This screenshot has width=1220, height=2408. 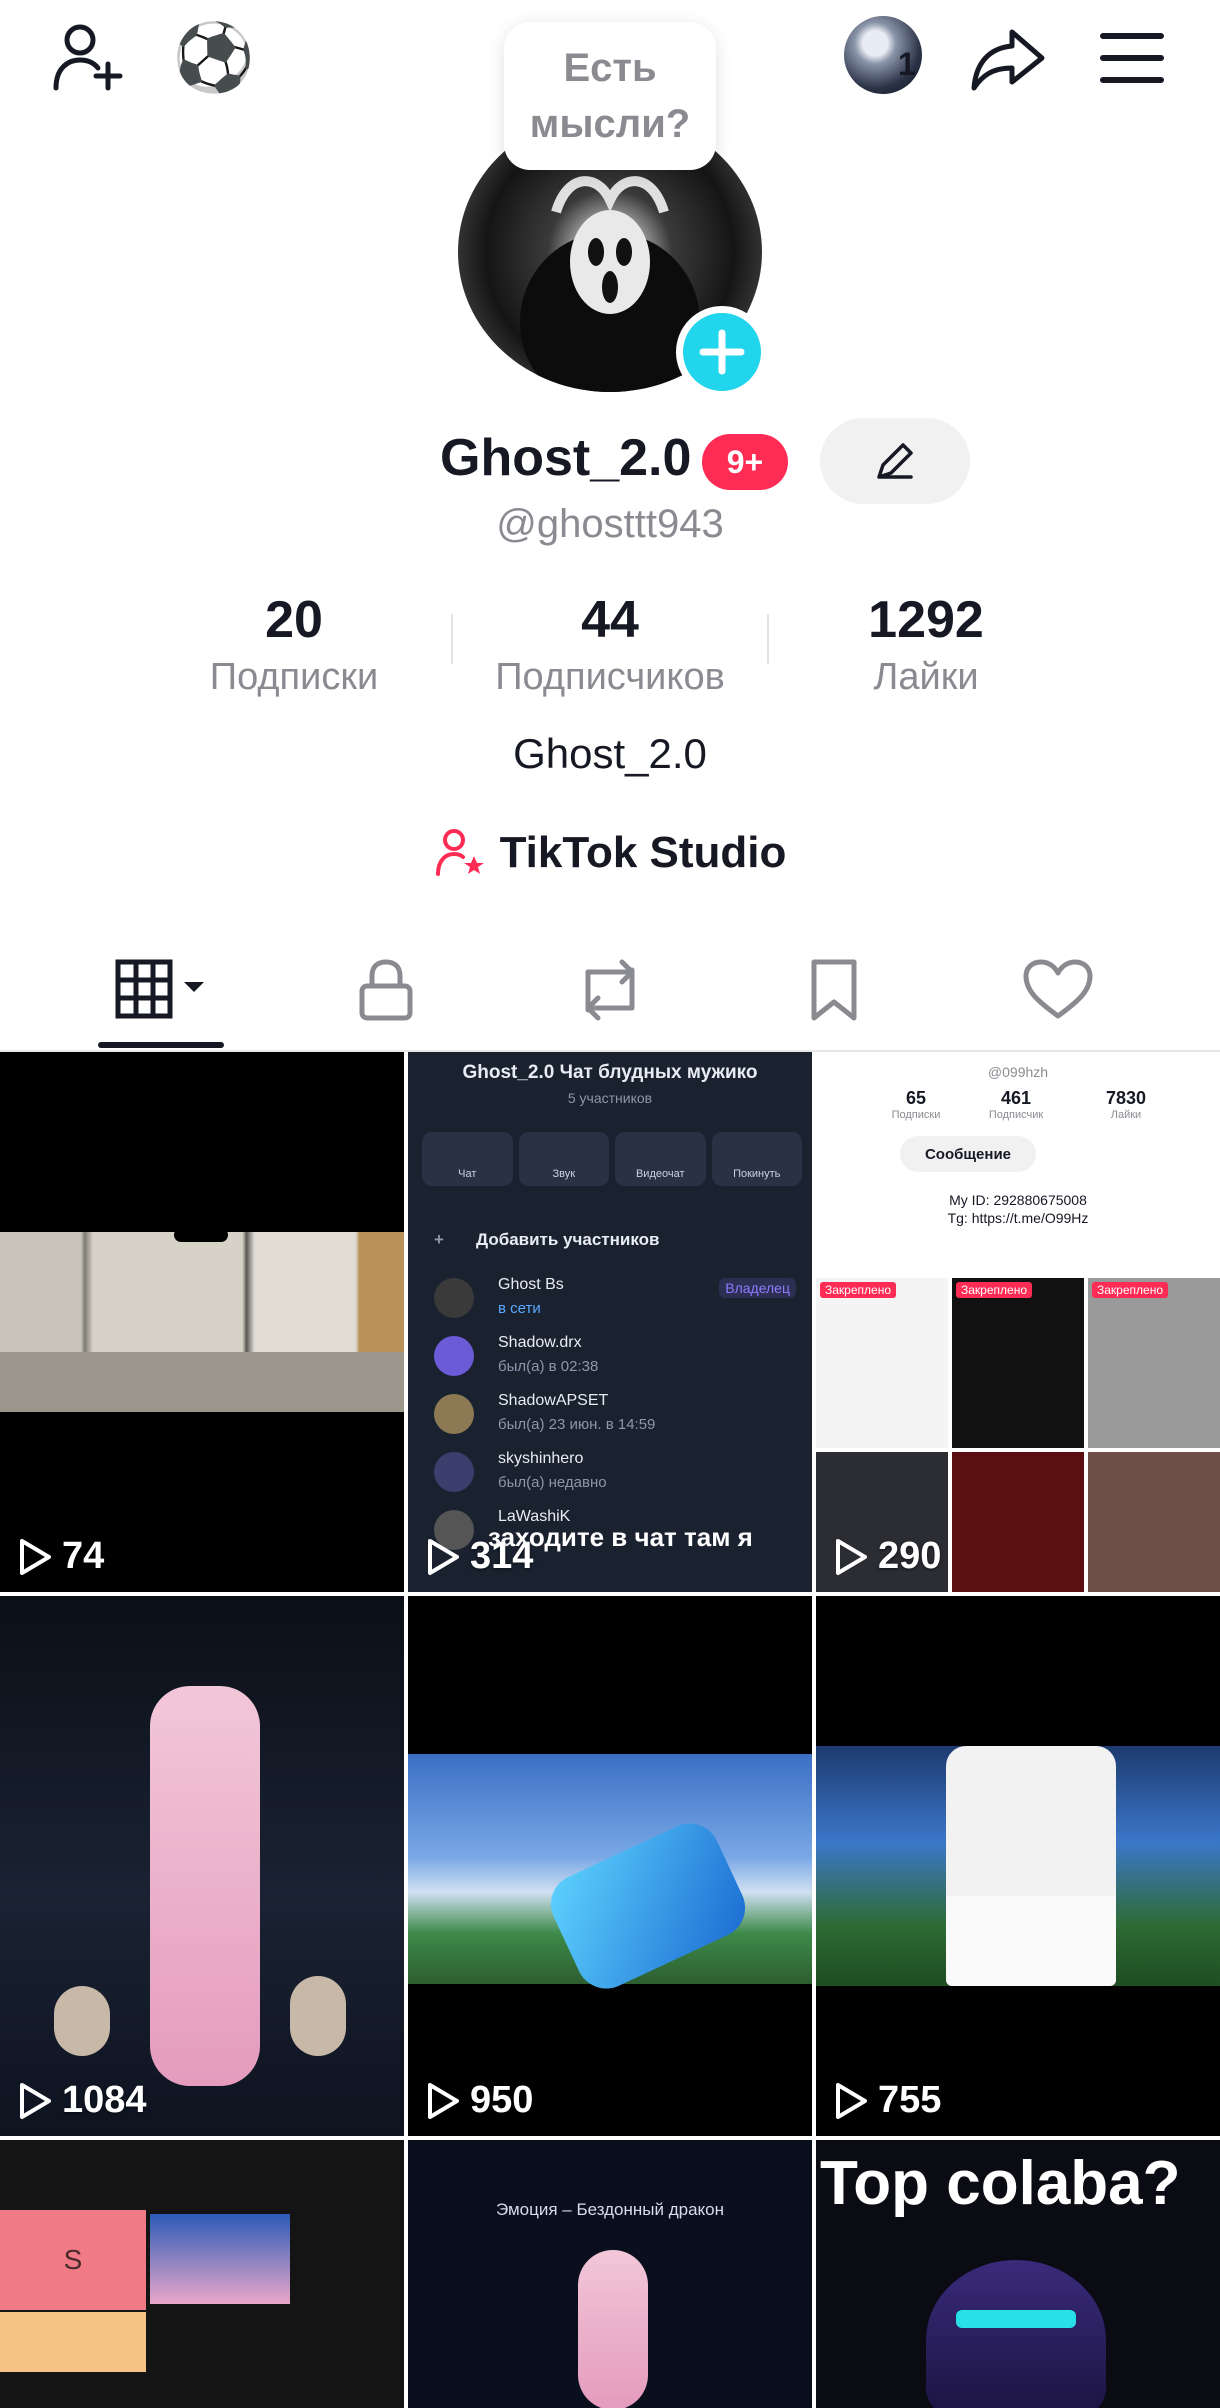 I want to click on grid-icon, so click(x=159, y=989).